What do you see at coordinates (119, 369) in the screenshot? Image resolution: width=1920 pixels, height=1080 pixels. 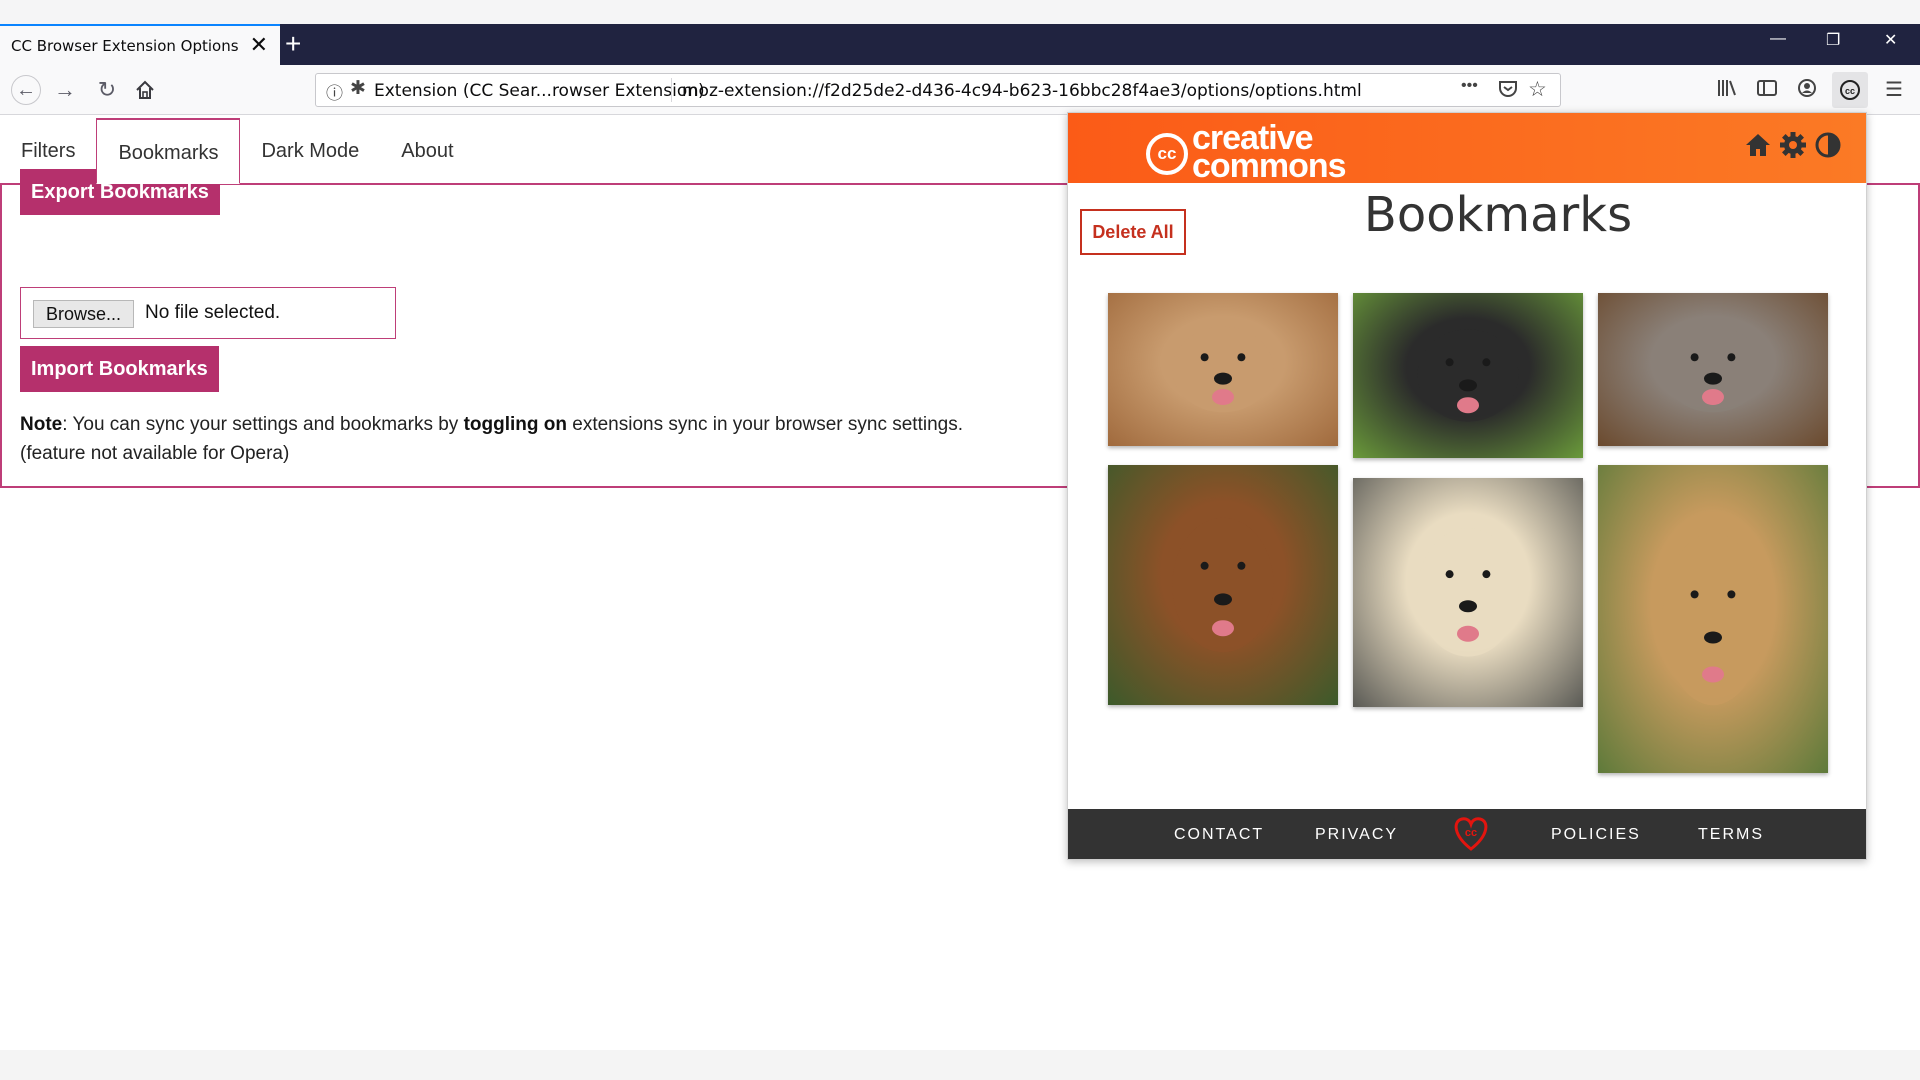 I see `import-bookmarks-button: Import Bookmarks` at bounding box center [119, 369].